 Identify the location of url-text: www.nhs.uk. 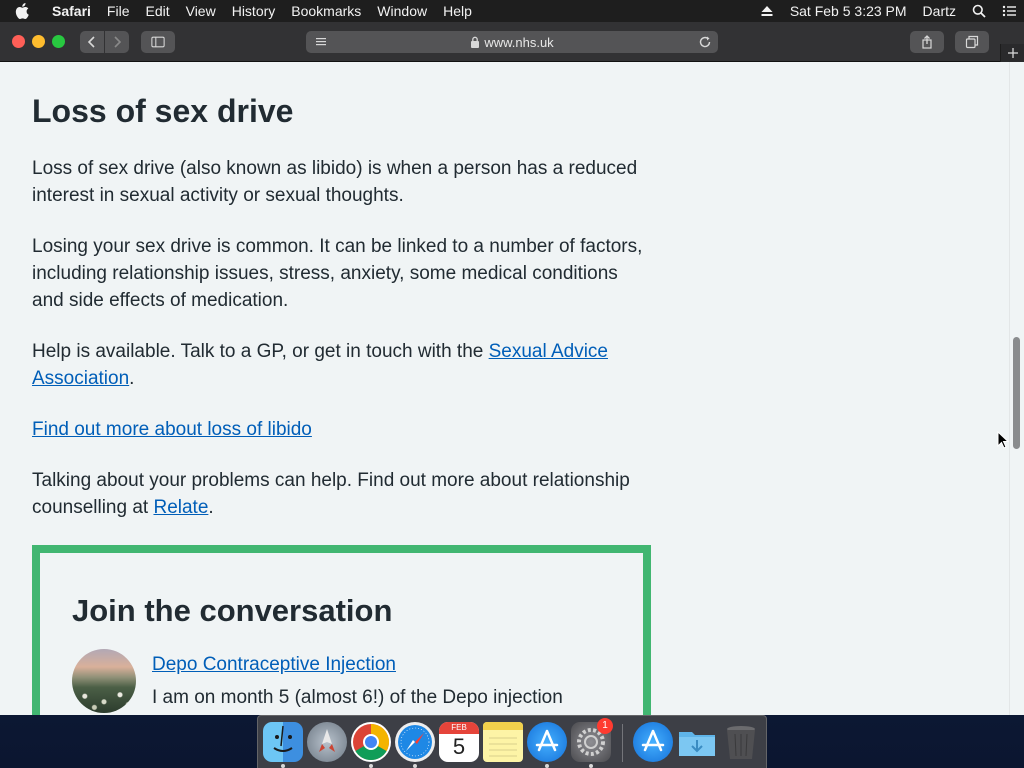
(519, 42).